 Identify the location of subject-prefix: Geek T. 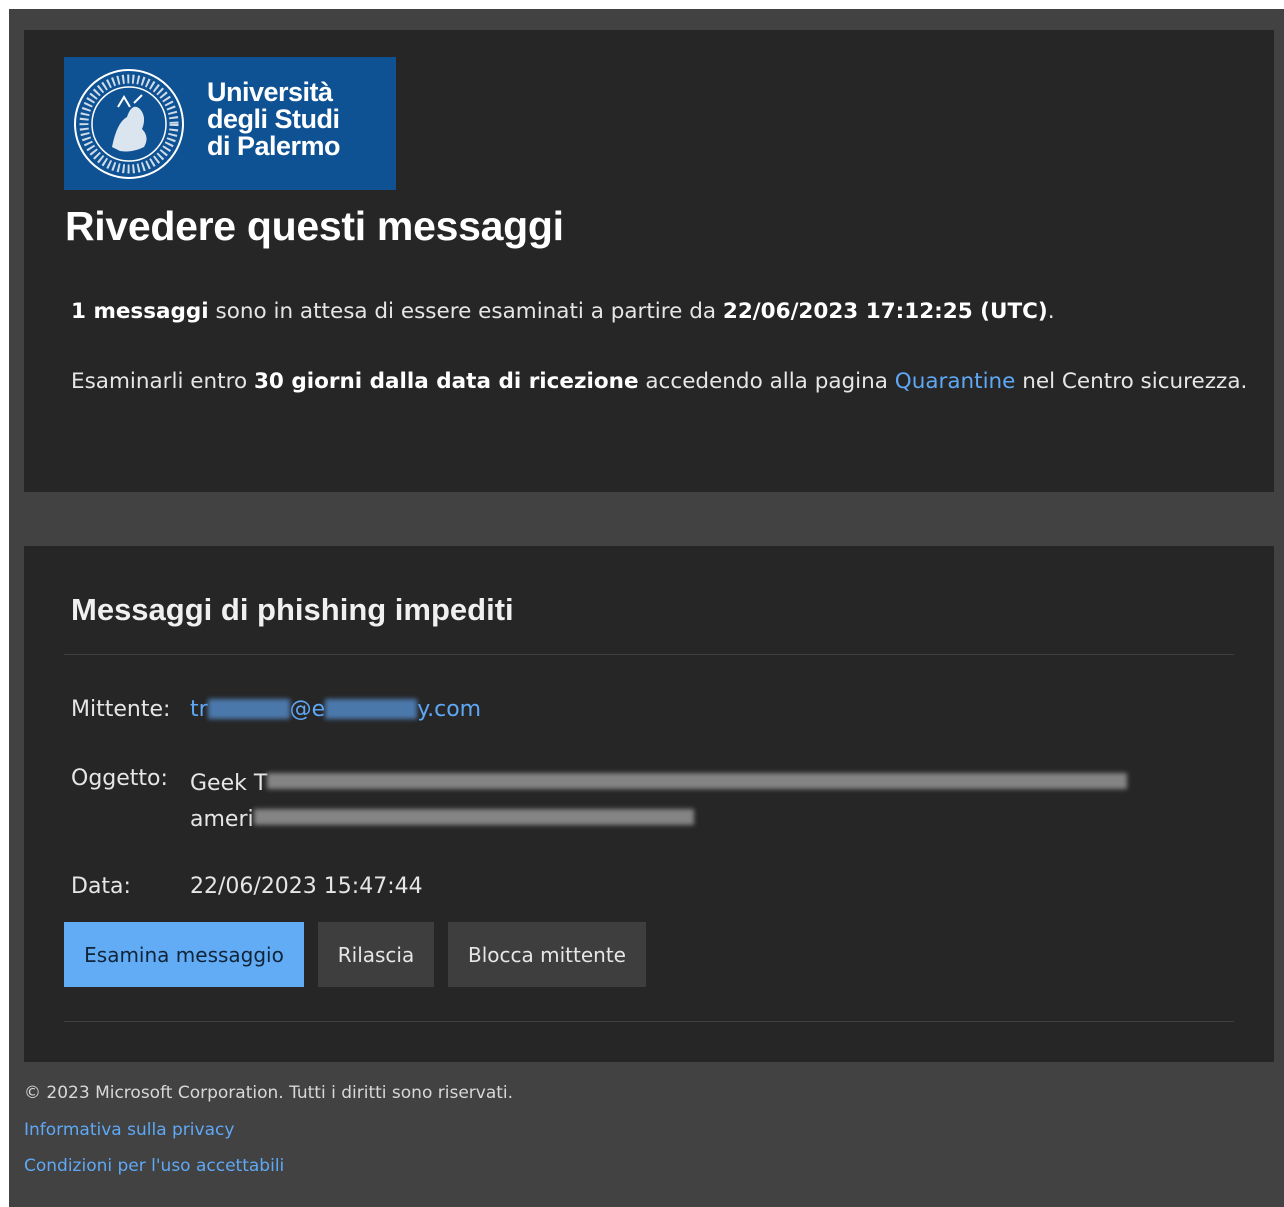
(229, 783).